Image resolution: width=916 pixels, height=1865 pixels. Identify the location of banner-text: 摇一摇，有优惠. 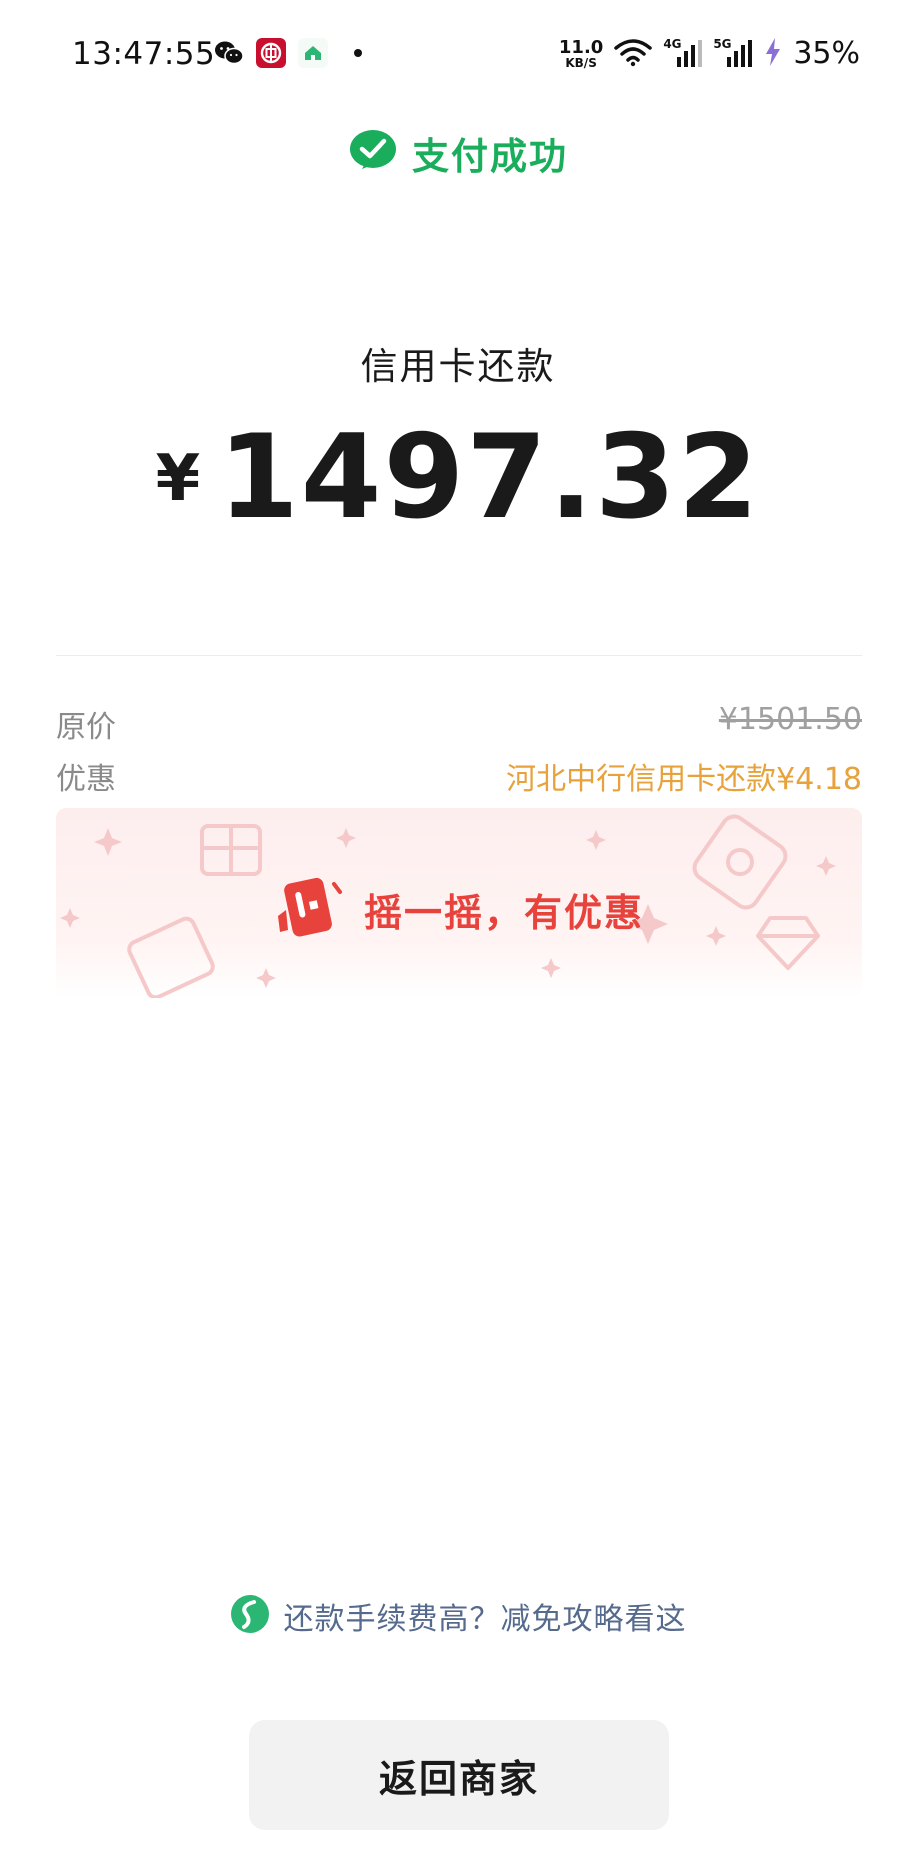
(503, 912).